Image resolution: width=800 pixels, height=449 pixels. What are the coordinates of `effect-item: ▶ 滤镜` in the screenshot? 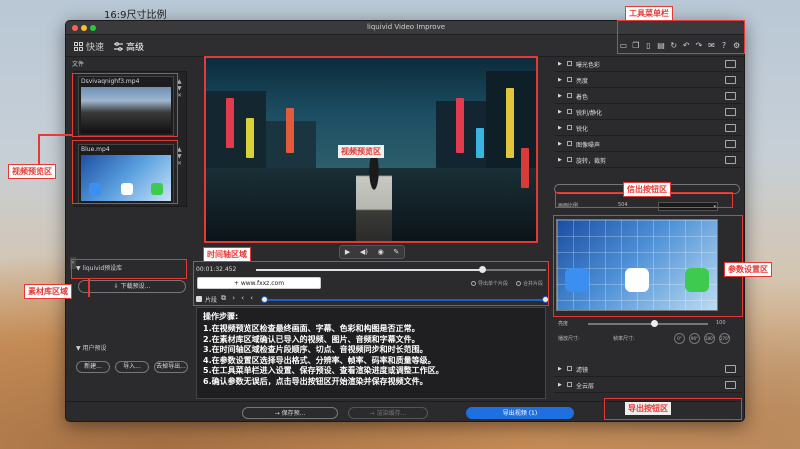 It's located at (648, 369).